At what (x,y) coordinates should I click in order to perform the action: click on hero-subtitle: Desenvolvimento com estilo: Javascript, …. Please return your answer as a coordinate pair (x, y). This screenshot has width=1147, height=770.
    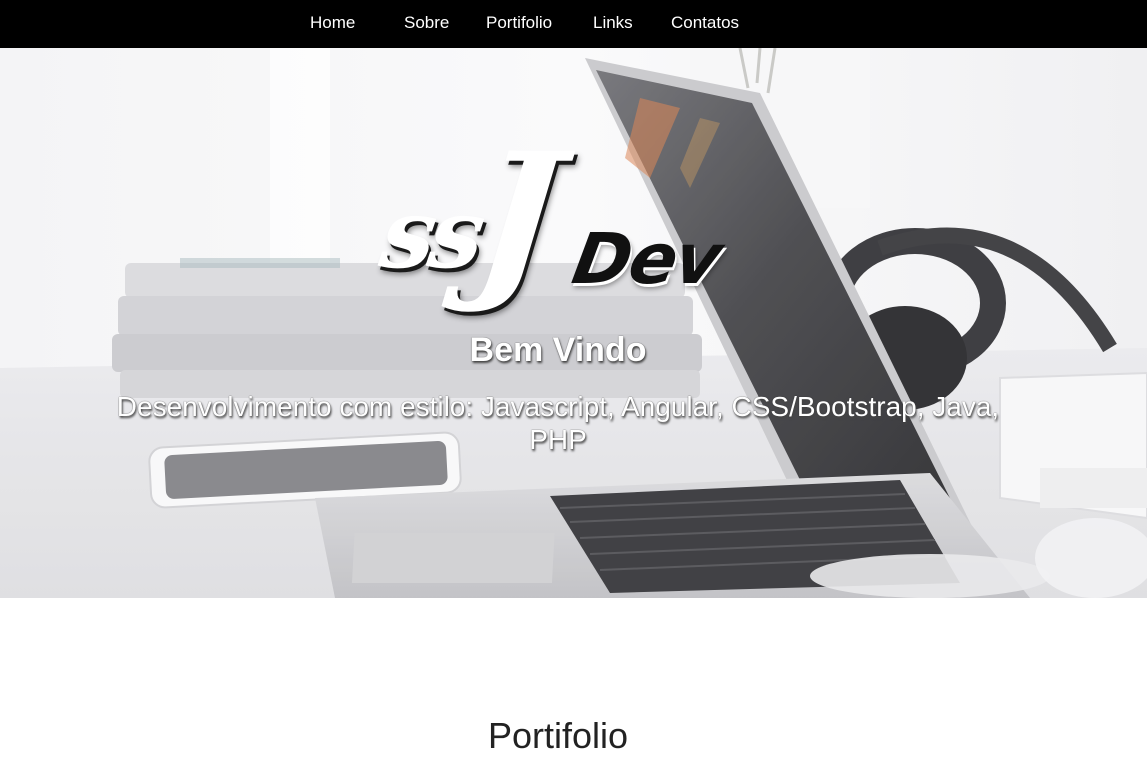
    Looking at the image, I should click on (558, 423).